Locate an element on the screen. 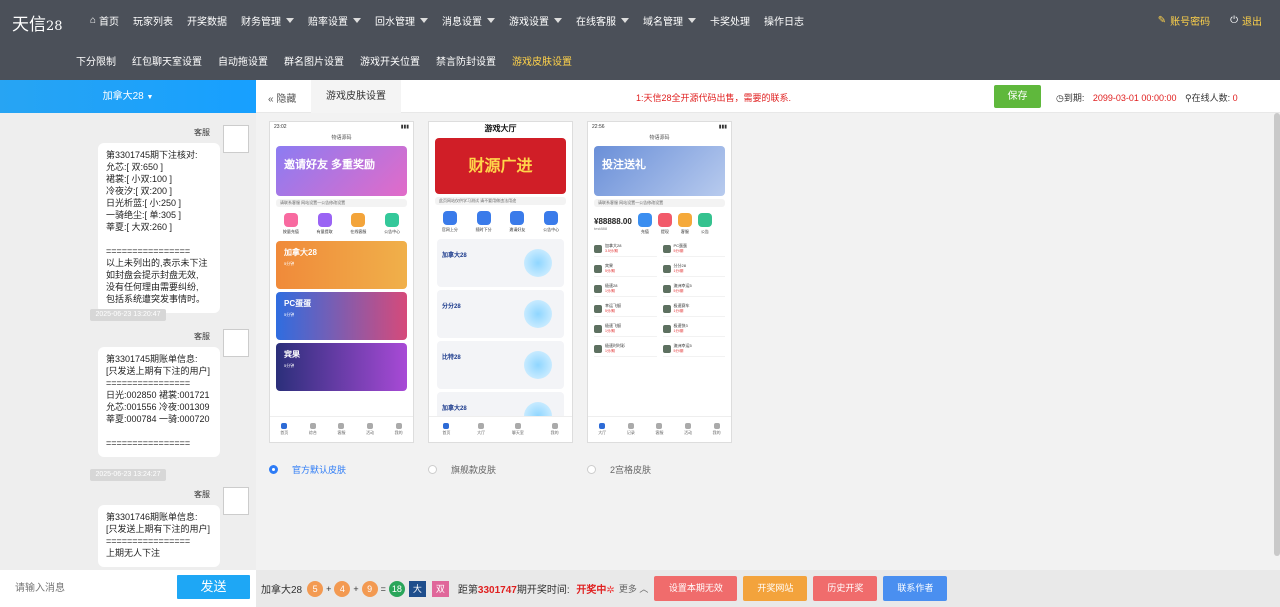 This screenshot has width=1280, height=607. more-link: 更多 ︿ is located at coordinates (634, 588).